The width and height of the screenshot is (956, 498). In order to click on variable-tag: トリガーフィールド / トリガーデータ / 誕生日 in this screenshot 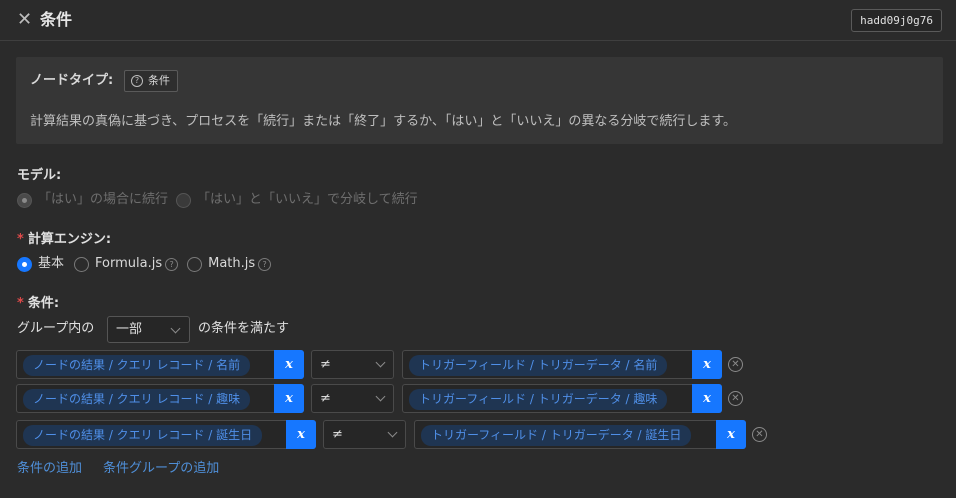, I will do `click(556, 435)`.